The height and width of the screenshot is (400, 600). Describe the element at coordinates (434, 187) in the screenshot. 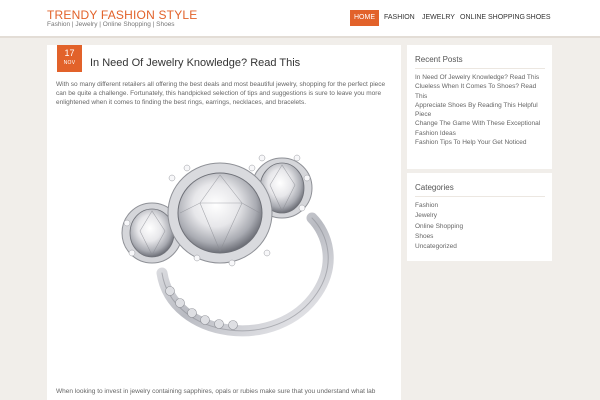

I see `widget-title-categories: Categories` at that location.